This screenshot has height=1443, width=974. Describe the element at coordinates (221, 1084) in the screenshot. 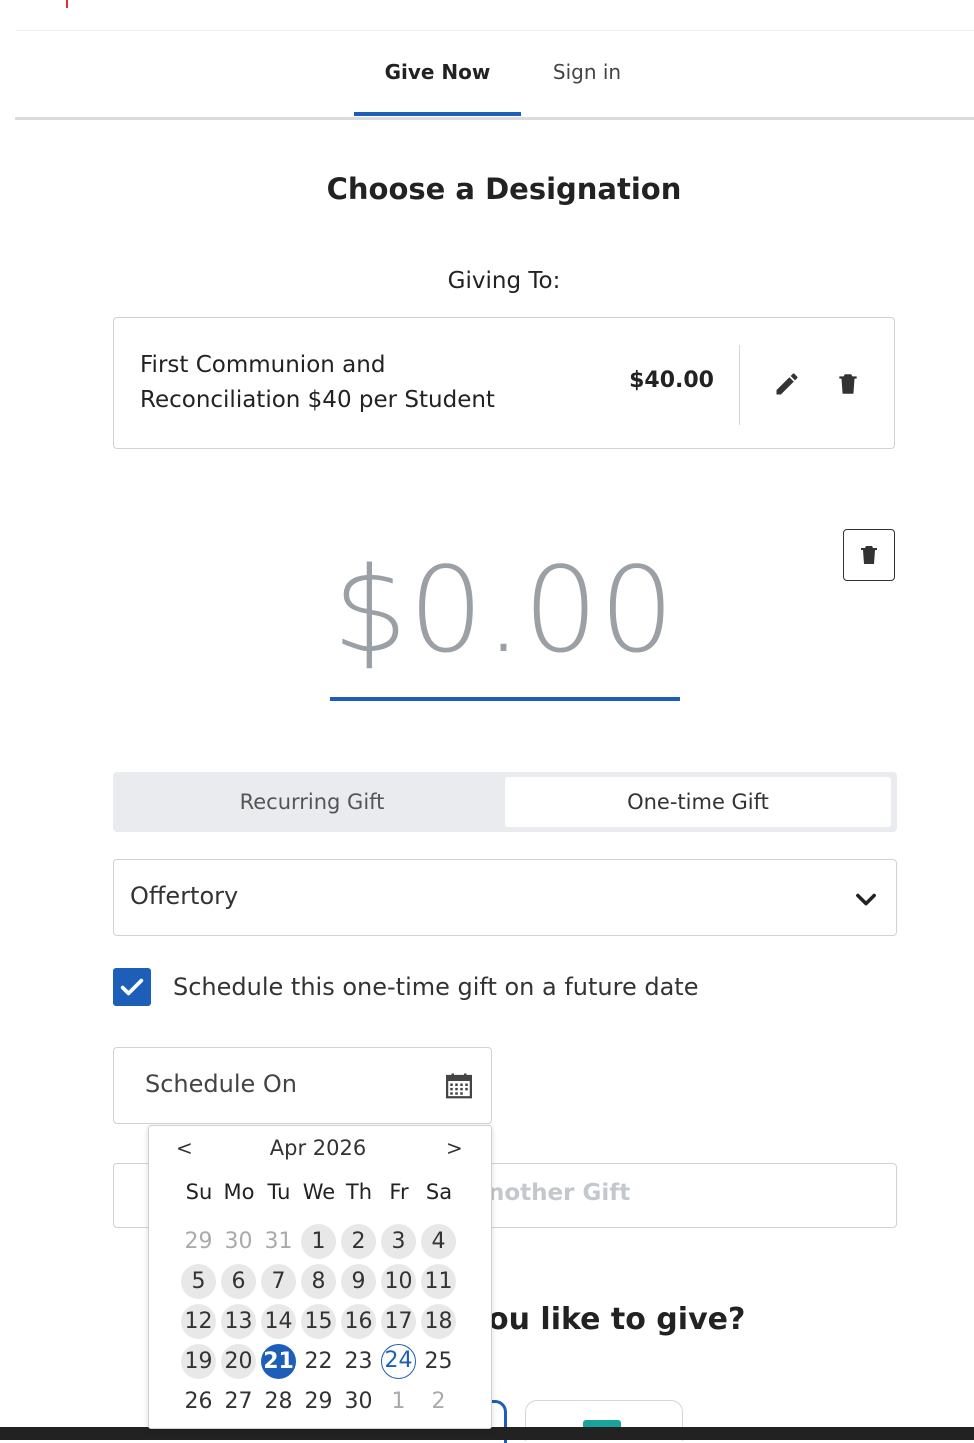

I see `schedule-date-placeholder: Schedule On` at that location.